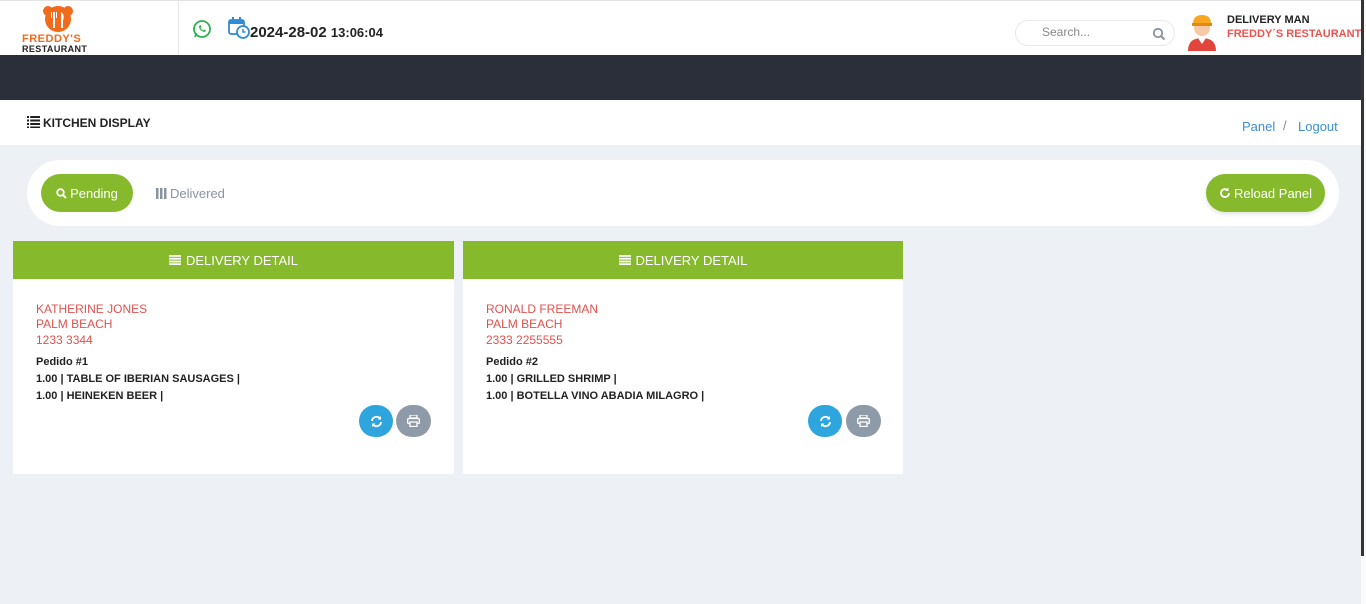 Image resolution: width=1366 pixels, height=604 pixels. I want to click on navigation-bar, so click(680, 77).